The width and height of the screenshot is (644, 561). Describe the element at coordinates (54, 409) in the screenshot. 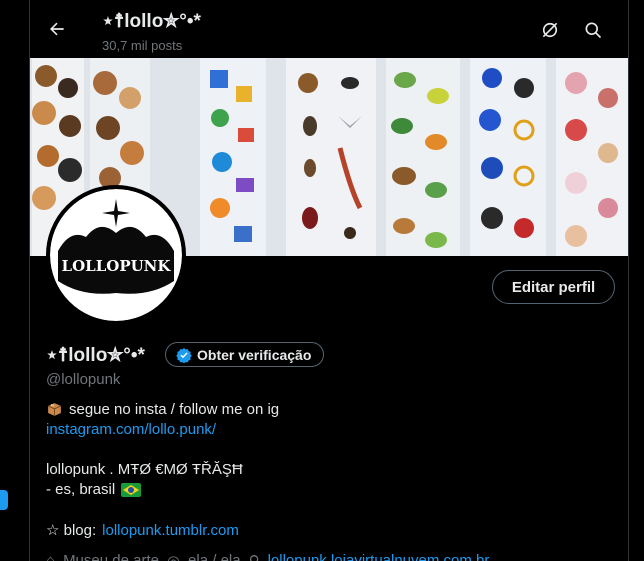

I see `package-icon` at that location.